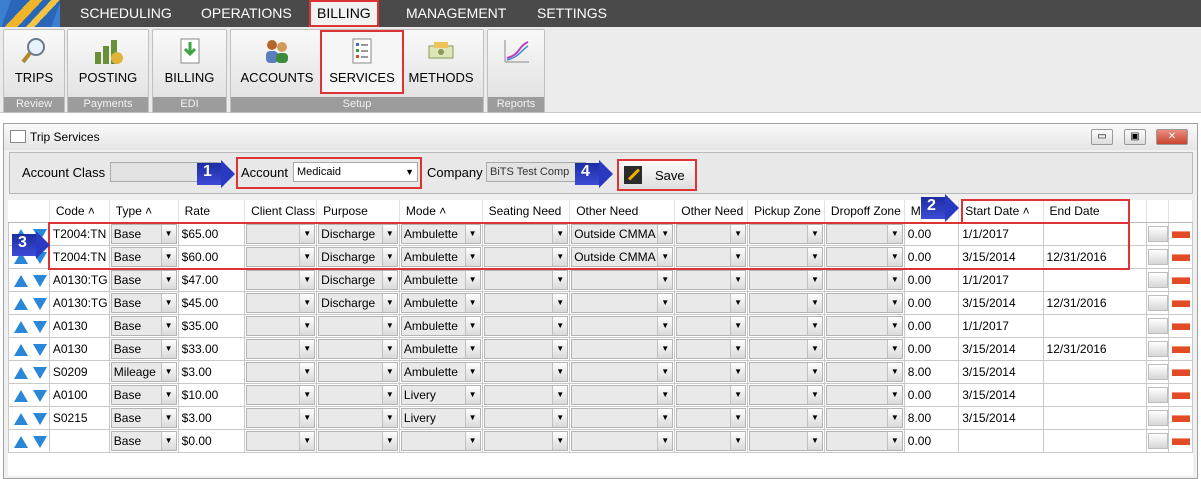  Describe the element at coordinates (79, 349) in the screenshot. I see `cell-code: A0130` at that location.